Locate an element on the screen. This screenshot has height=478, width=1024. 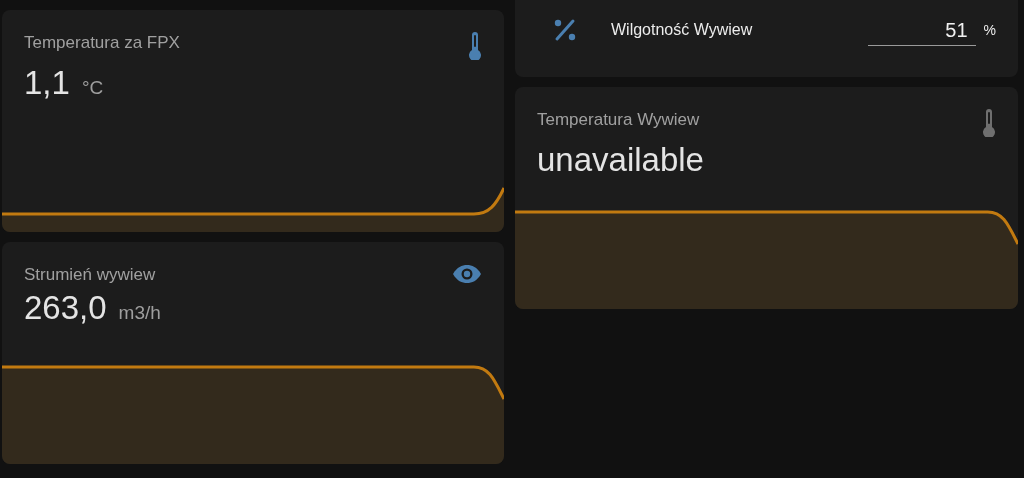
card-title: Strumień wywiew is located at coordinates (90, 275).